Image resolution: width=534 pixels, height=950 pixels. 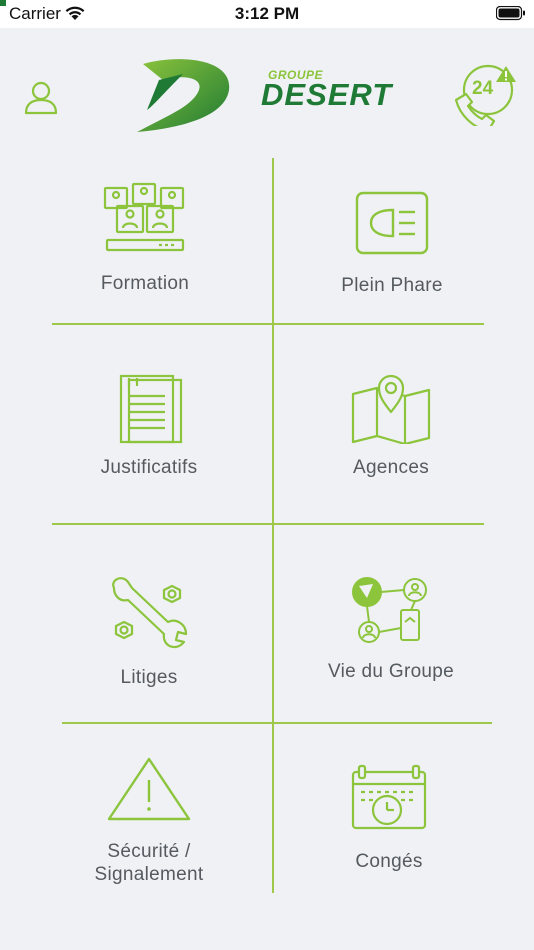 What do you see at coordinates (145, 283) in the screenshot?
I see `menu-item-formation-label: Formation` at bounding box center [145, 283].